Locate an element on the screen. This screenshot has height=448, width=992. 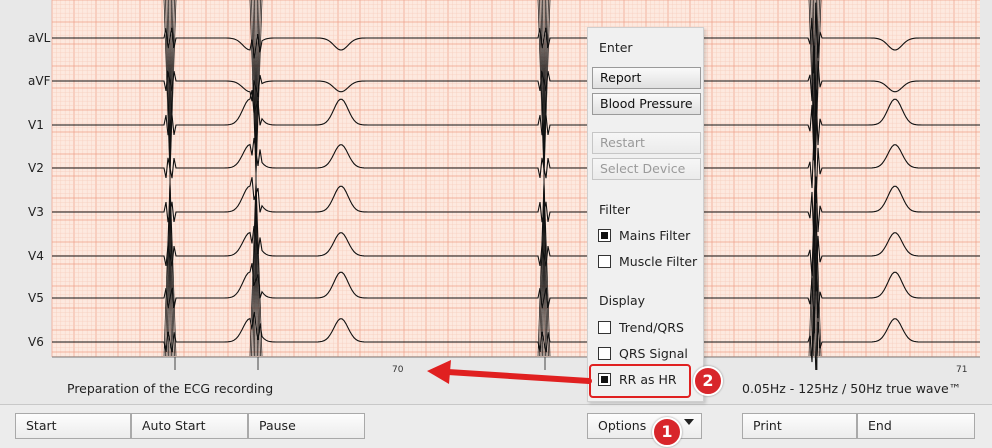
status-text: Preparation of the ECG recording is located at coordinates (170, 388).